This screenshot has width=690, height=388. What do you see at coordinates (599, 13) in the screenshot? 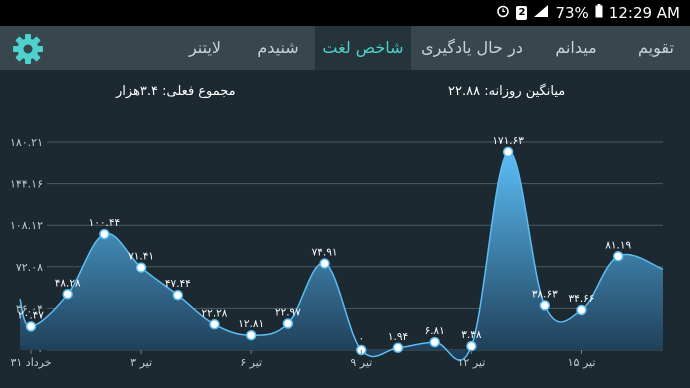
I see `battery-icon` at bounding box center [599, 13].